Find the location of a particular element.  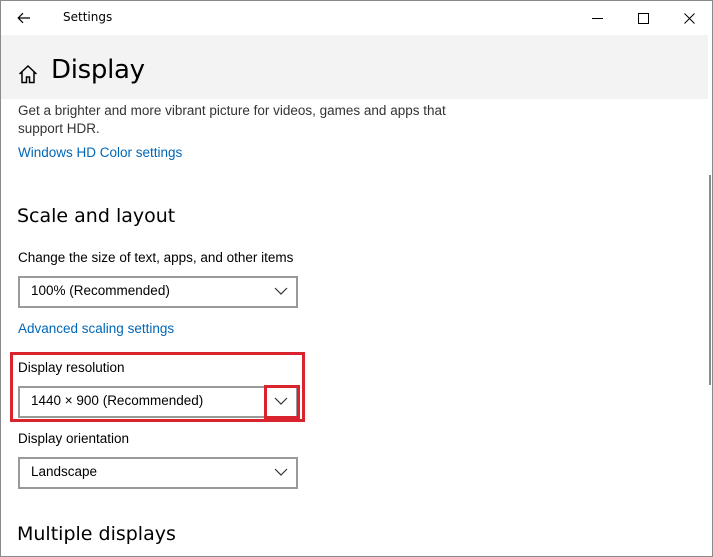

scale-dropdown: 100% (Recommended) is located at coordinates (158, 292).